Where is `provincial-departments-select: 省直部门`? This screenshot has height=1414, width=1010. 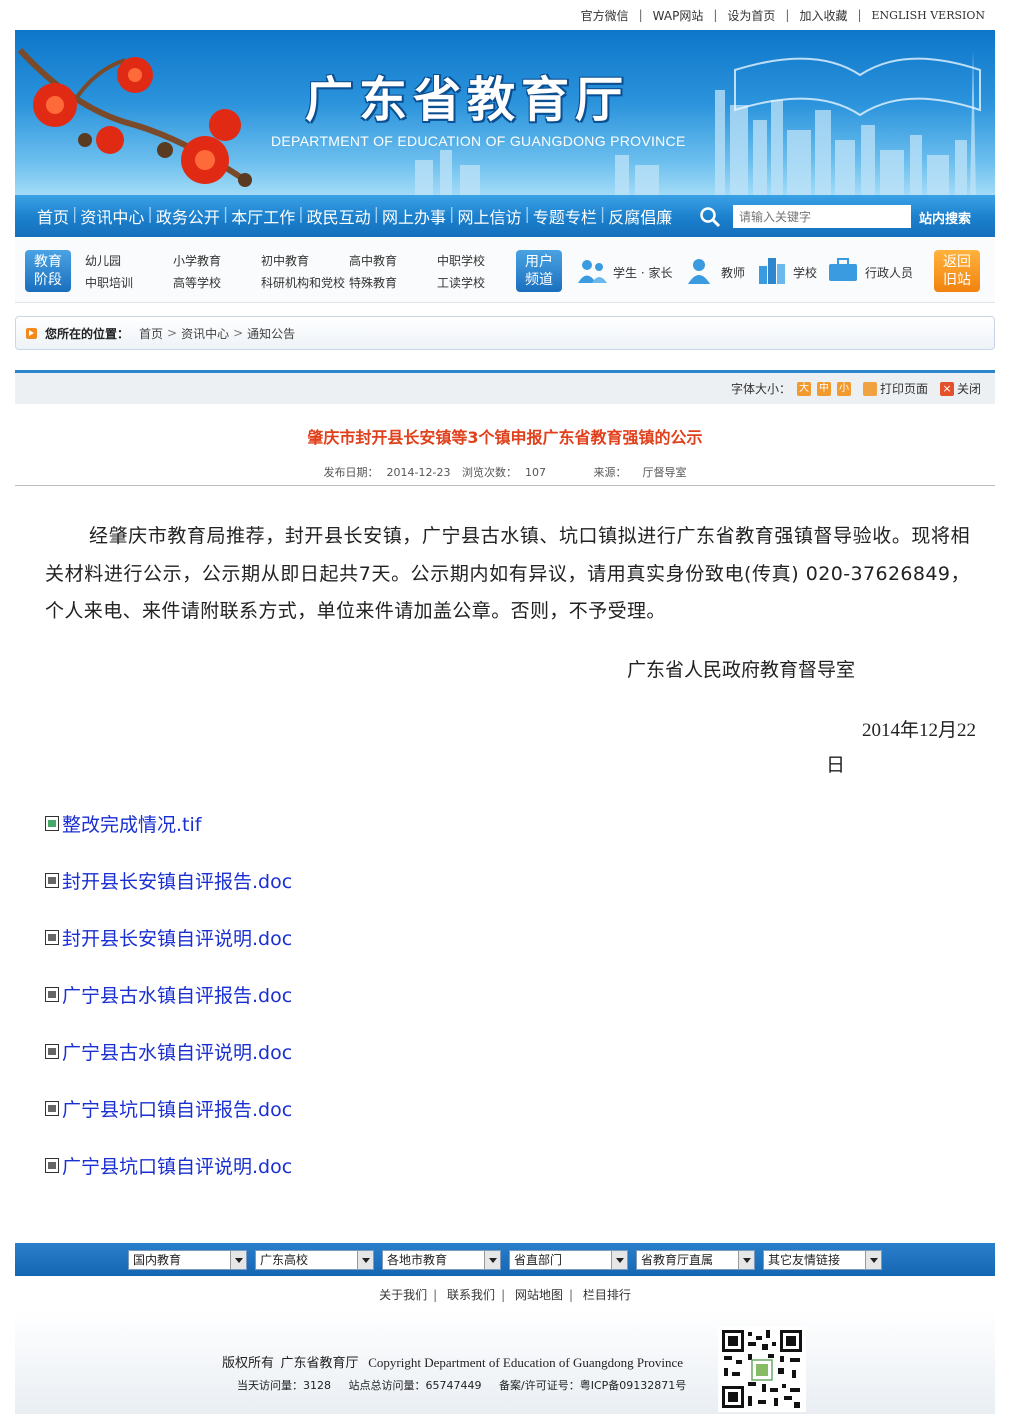 provincial-departments-select: 省直部门 is located at coordinates (568, 1259).